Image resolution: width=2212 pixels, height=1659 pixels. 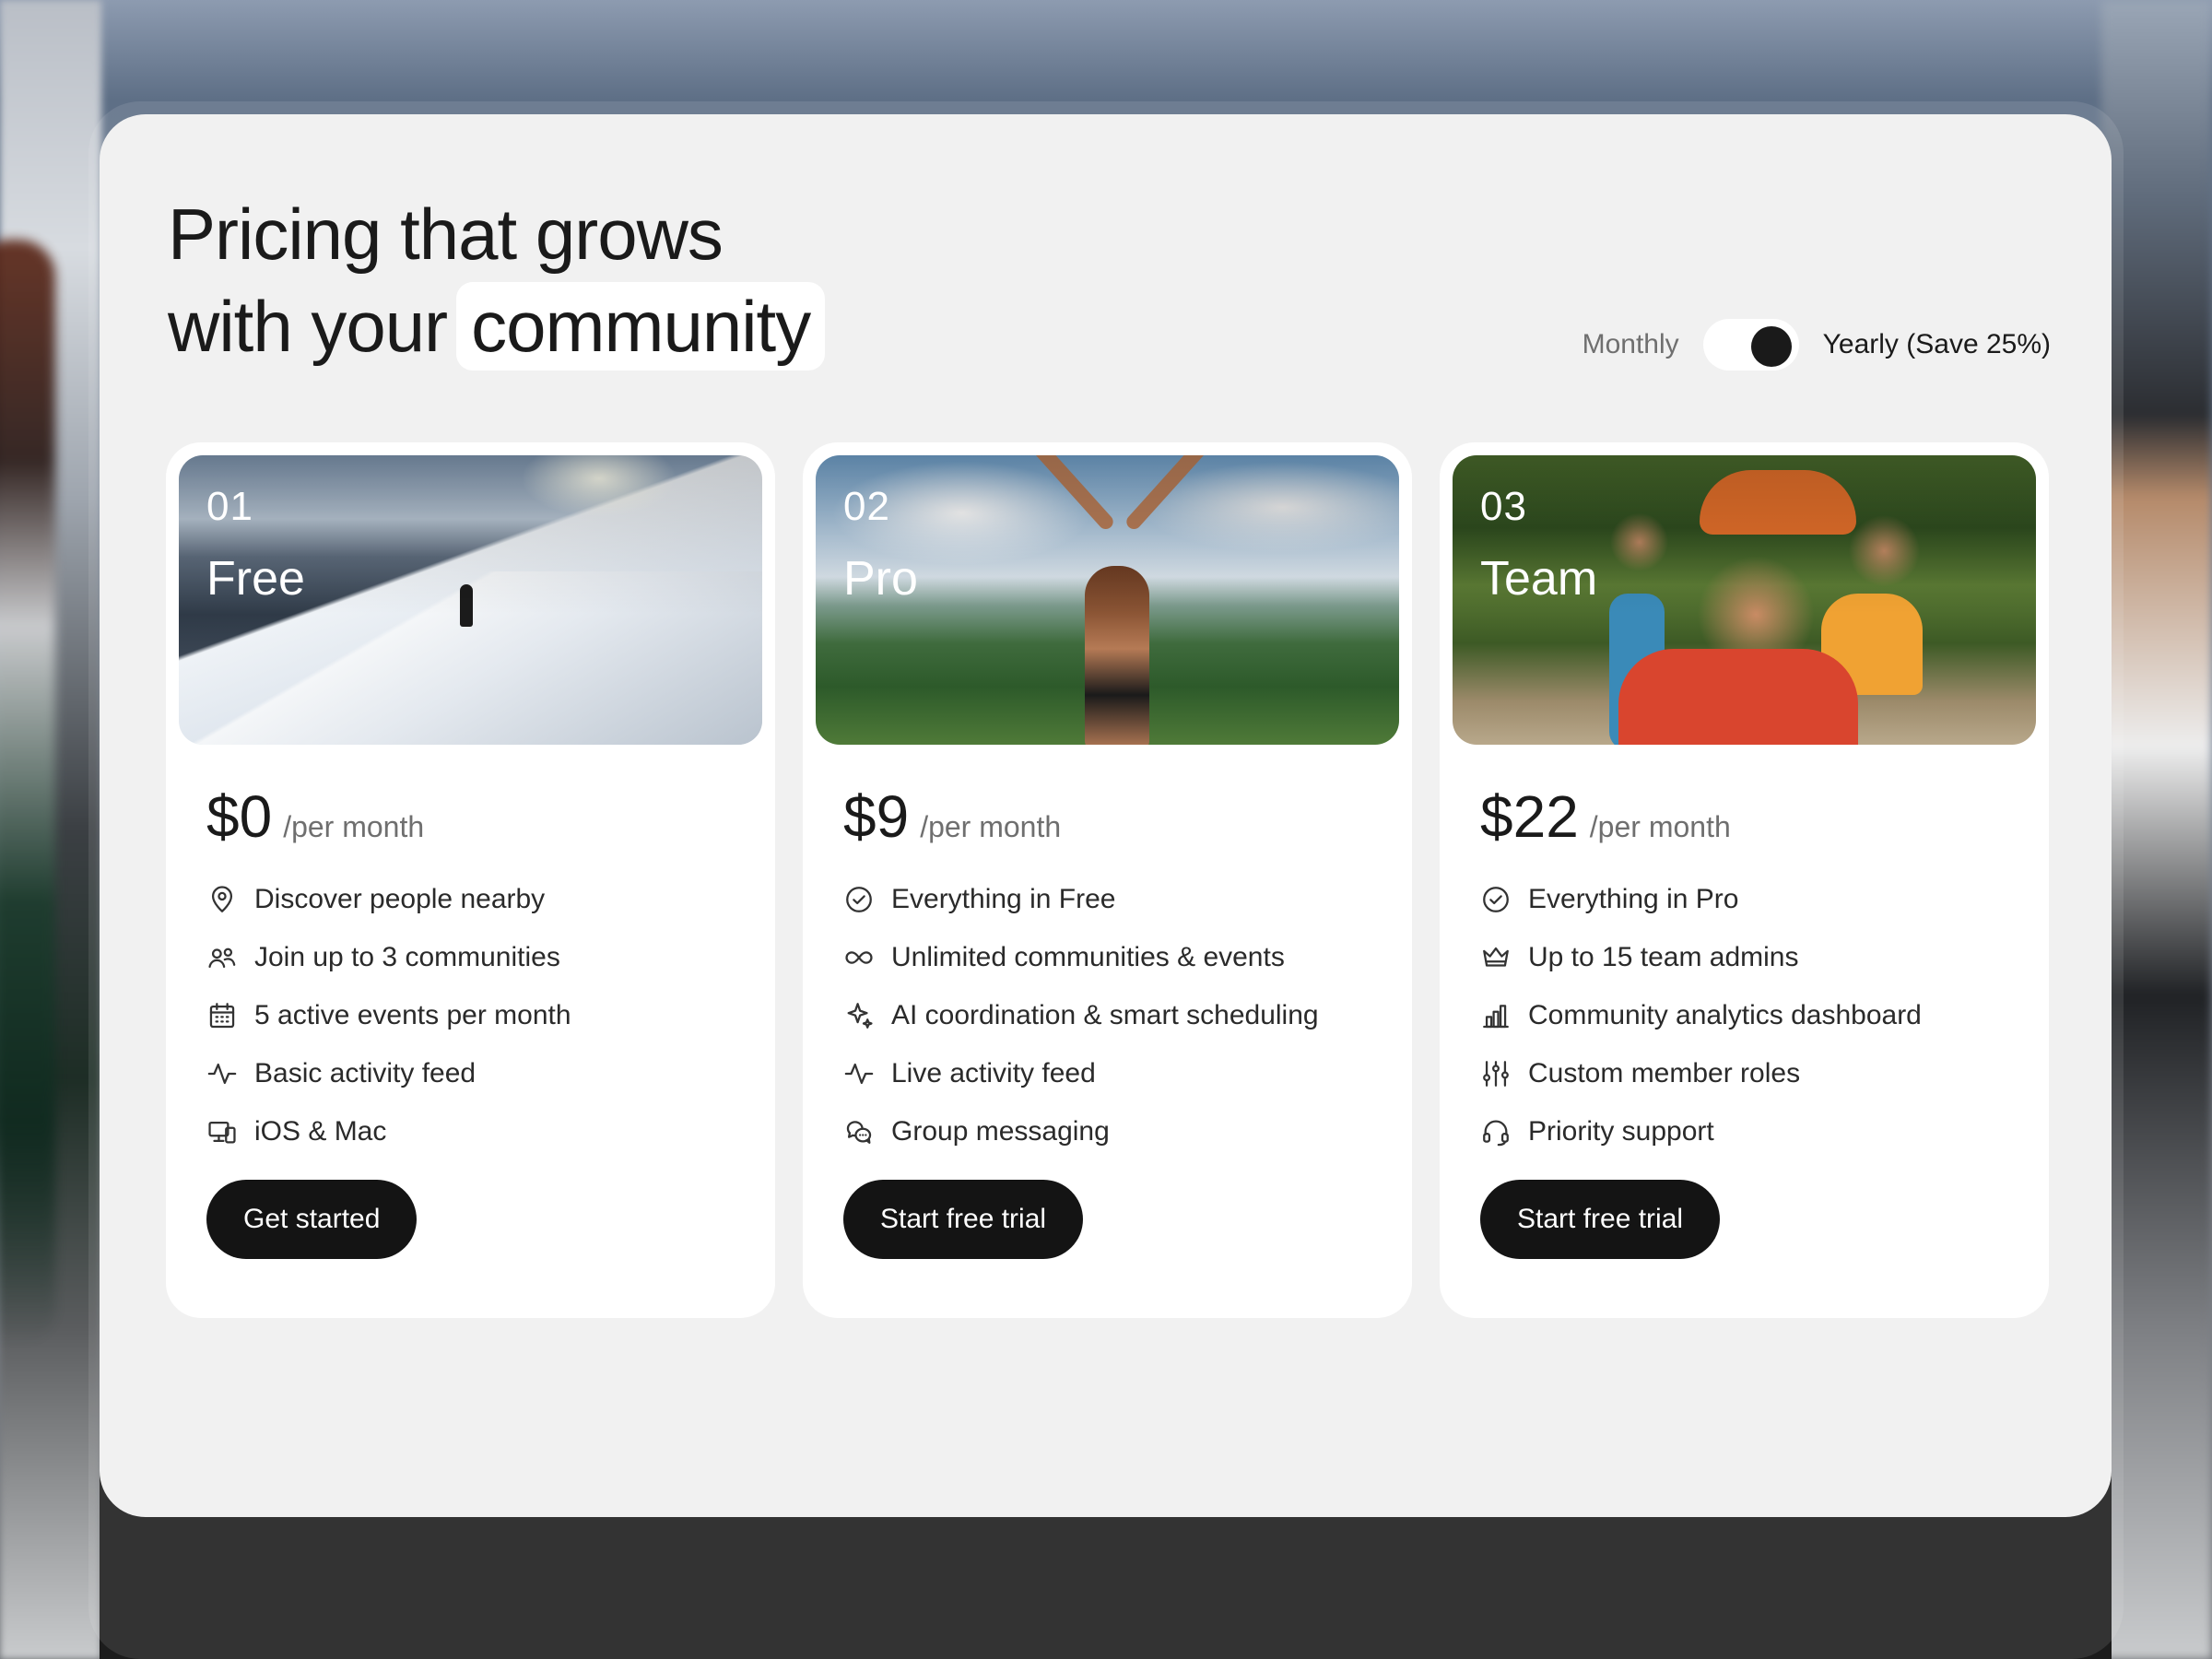 I want to click on plan-price: $0, so click(x=239, y=816).